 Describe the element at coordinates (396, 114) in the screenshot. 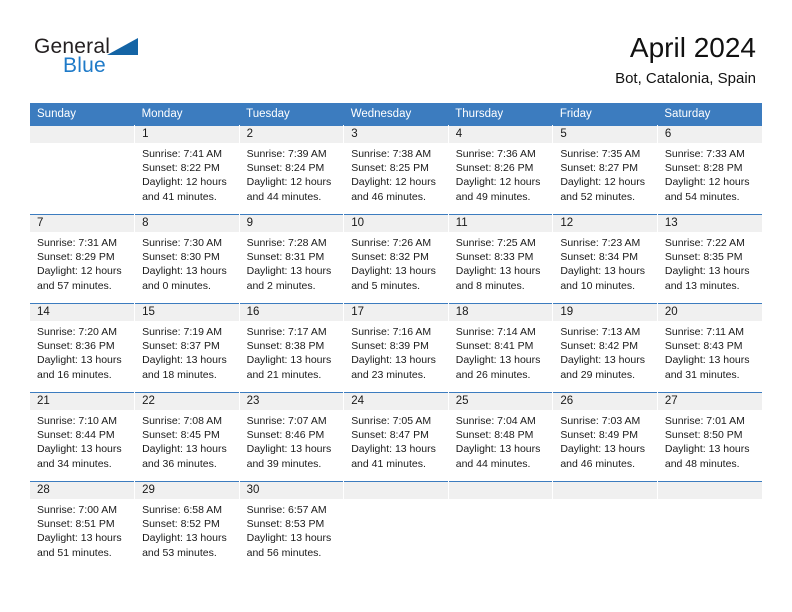

I see `weekday-header-wednesday: Wednesday` at that location.